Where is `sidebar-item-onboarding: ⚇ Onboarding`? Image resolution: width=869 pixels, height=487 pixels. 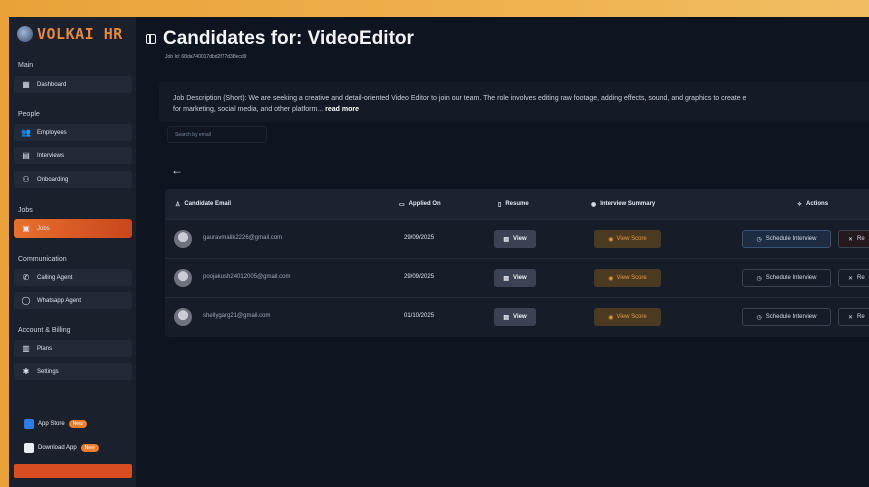
sidebar-item-onboarding: ⚇ Onboarding is located at coordinates (73, 179).